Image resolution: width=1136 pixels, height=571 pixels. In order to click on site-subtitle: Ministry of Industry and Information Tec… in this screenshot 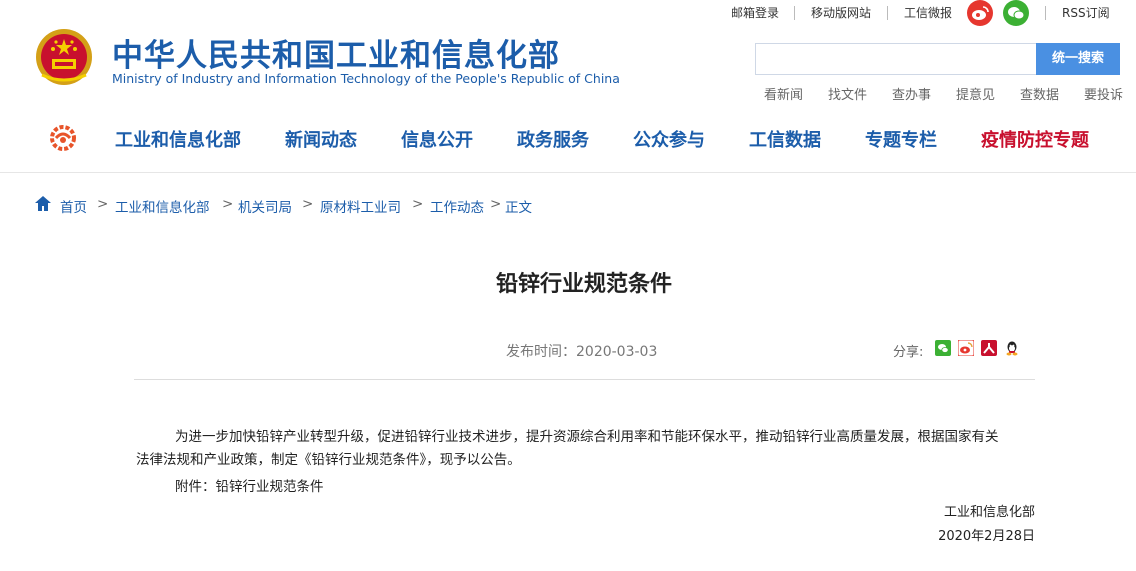, I will do `click(366, 78)`.